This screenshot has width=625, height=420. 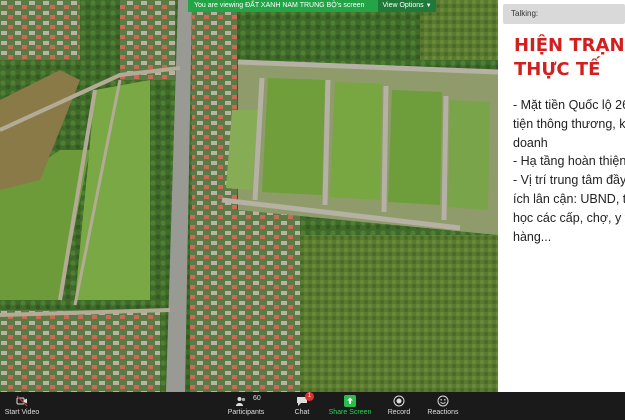 What do you see at coordinates (569, 123) in the screenshot?
I see `slide-line: tiện thông thương, ki` at bounding box center [569, 123].